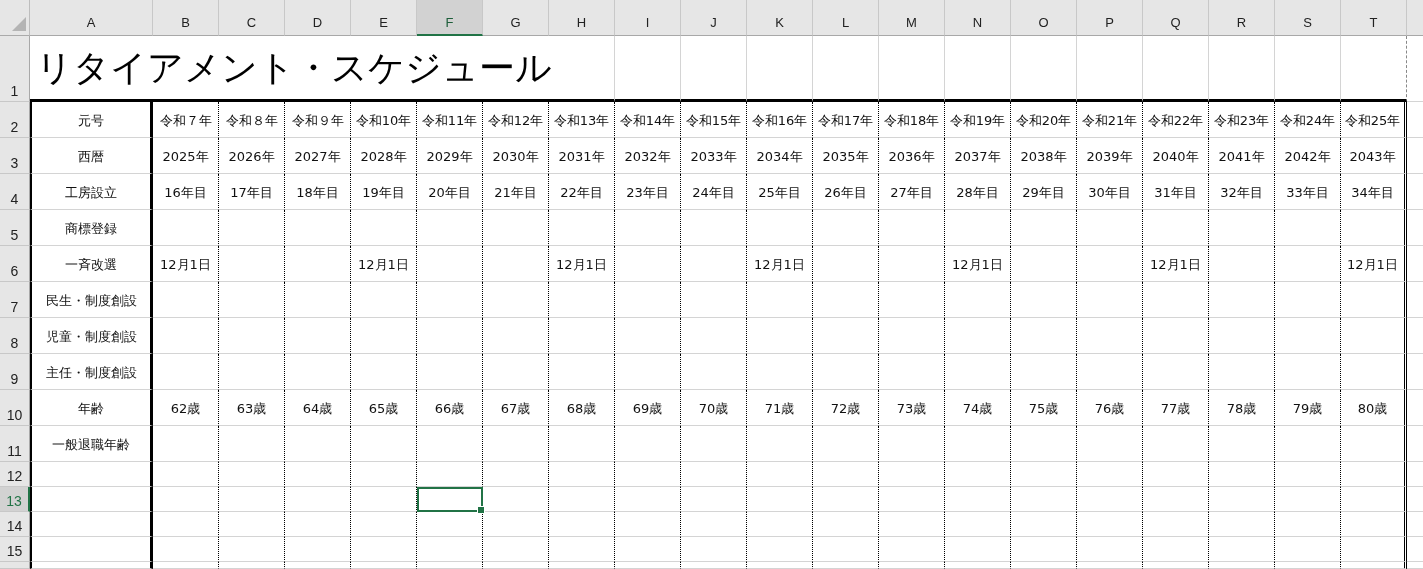  I want to click on table-cell: 2030年, so click(516, 156).